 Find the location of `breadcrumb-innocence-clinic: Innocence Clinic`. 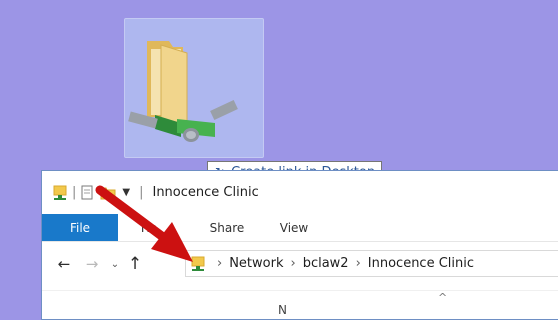

breadcrumb-innocence-clinic: Innocence Clinic is located at coordinates (421, 263).